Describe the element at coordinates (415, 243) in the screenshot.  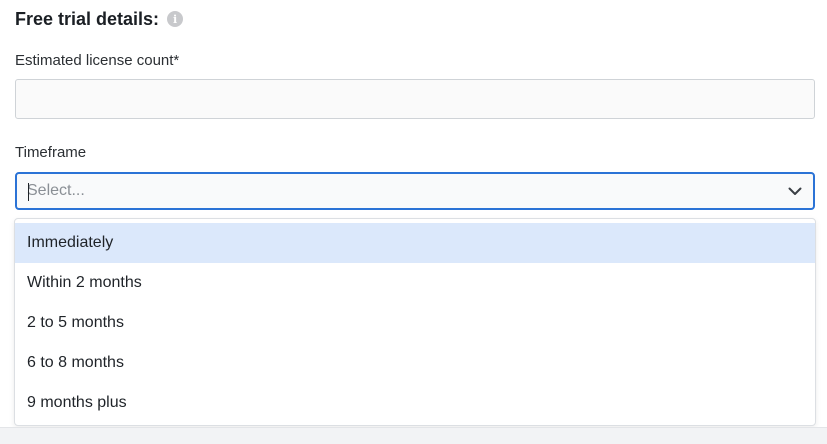
I see `option-immediately: Immediately` at that location.